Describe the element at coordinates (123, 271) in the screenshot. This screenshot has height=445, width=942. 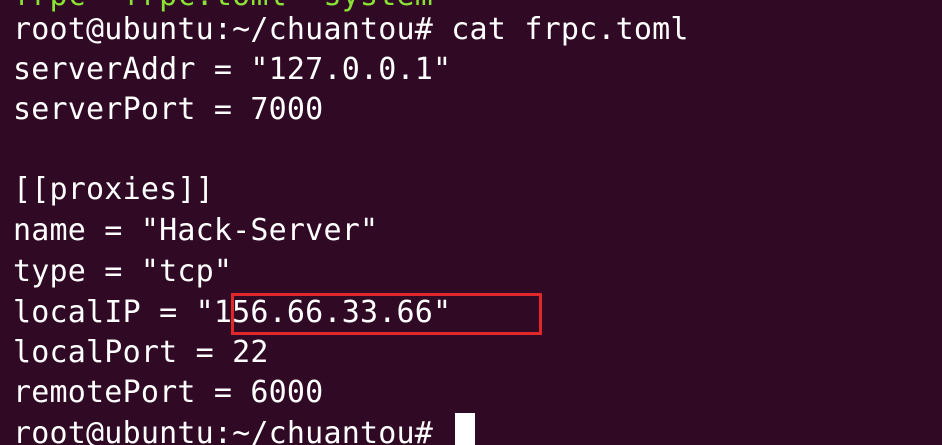
I see `terminal-line-type: type = "tcp"` at that location.